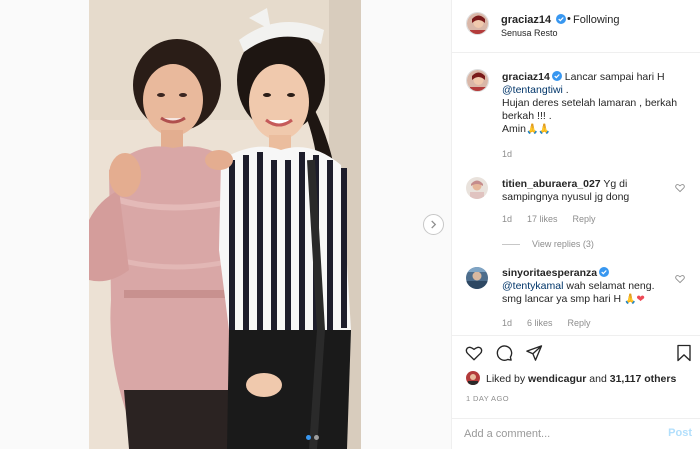 This screenshot has height=449, width=700. What do you see at coordinates (565, 90) in the screenshot?
I see `caption-mention-suffix: .` at bounding box center [565, 90].